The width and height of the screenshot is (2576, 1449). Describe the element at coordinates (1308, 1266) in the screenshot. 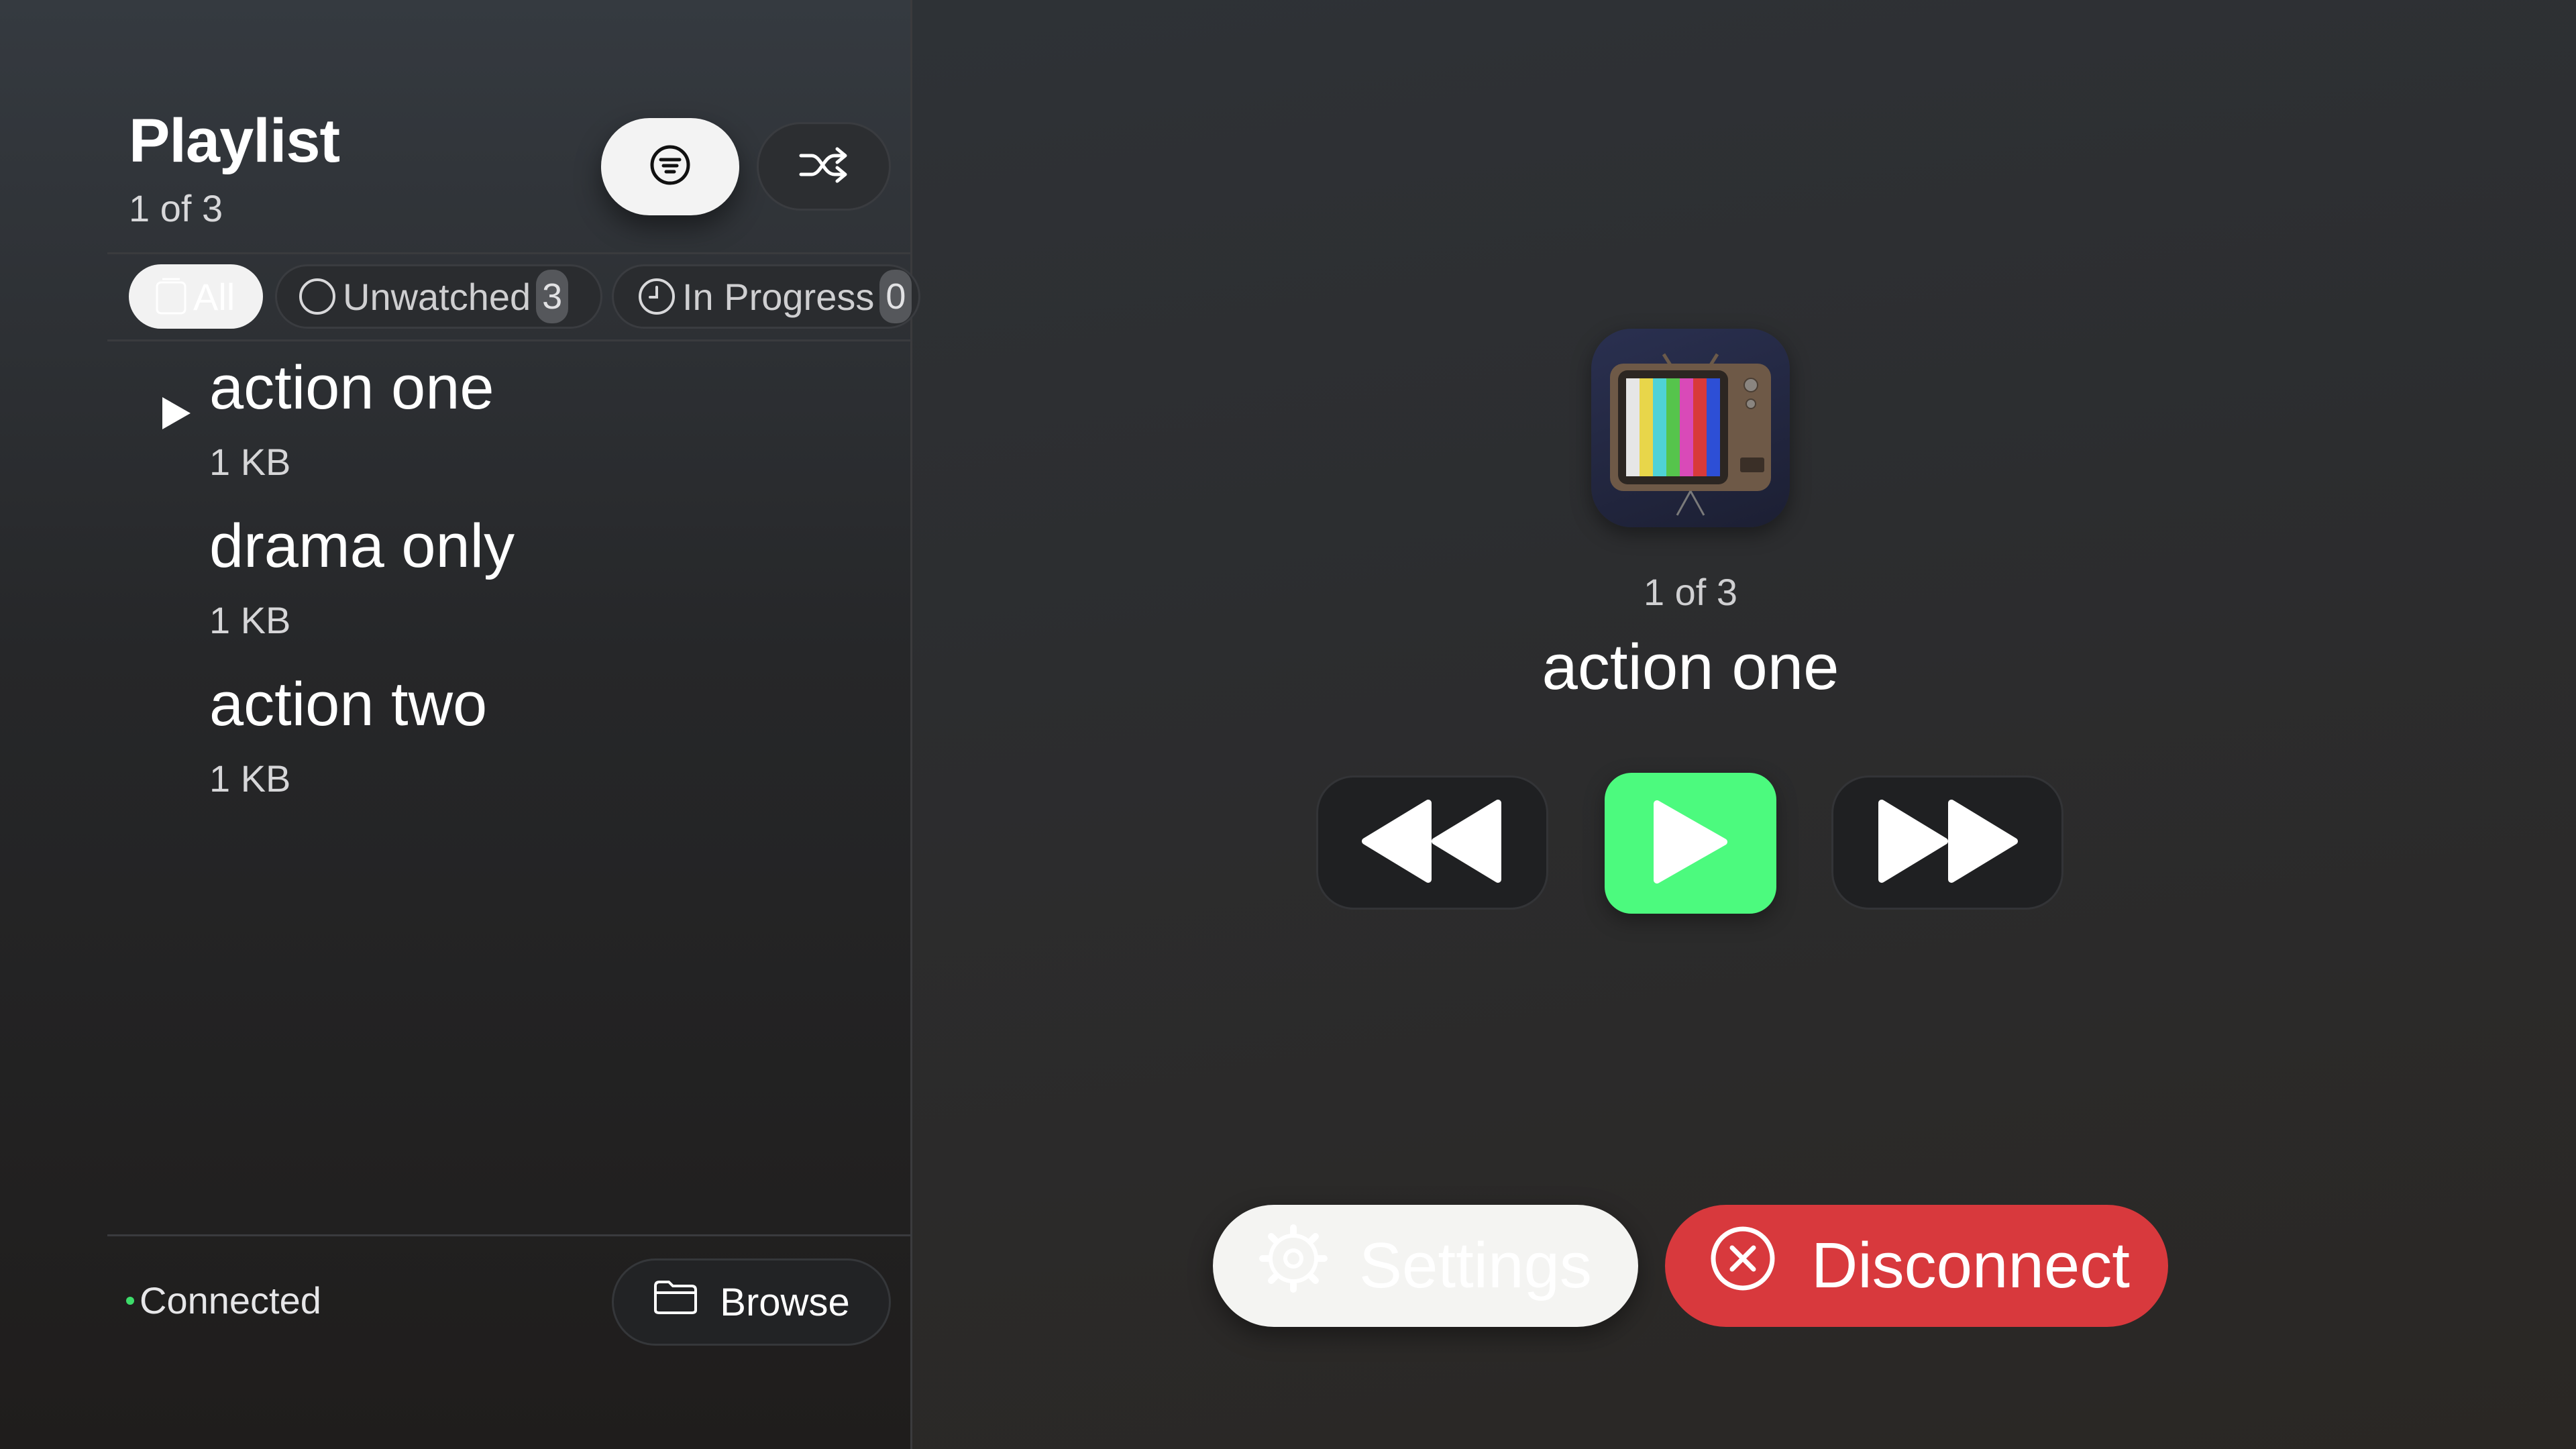

I see `gear-icon` at that location.